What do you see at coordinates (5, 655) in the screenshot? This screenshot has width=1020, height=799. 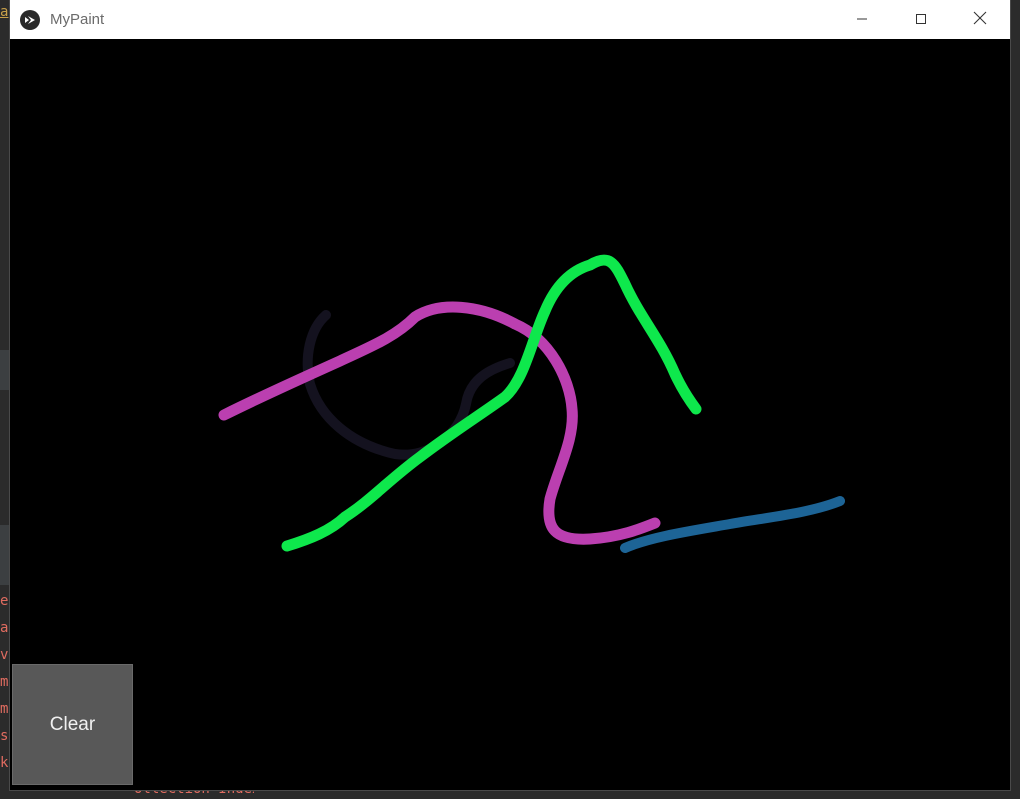 I see `background-text-fragment: ve` at bounding box center [5, 655].